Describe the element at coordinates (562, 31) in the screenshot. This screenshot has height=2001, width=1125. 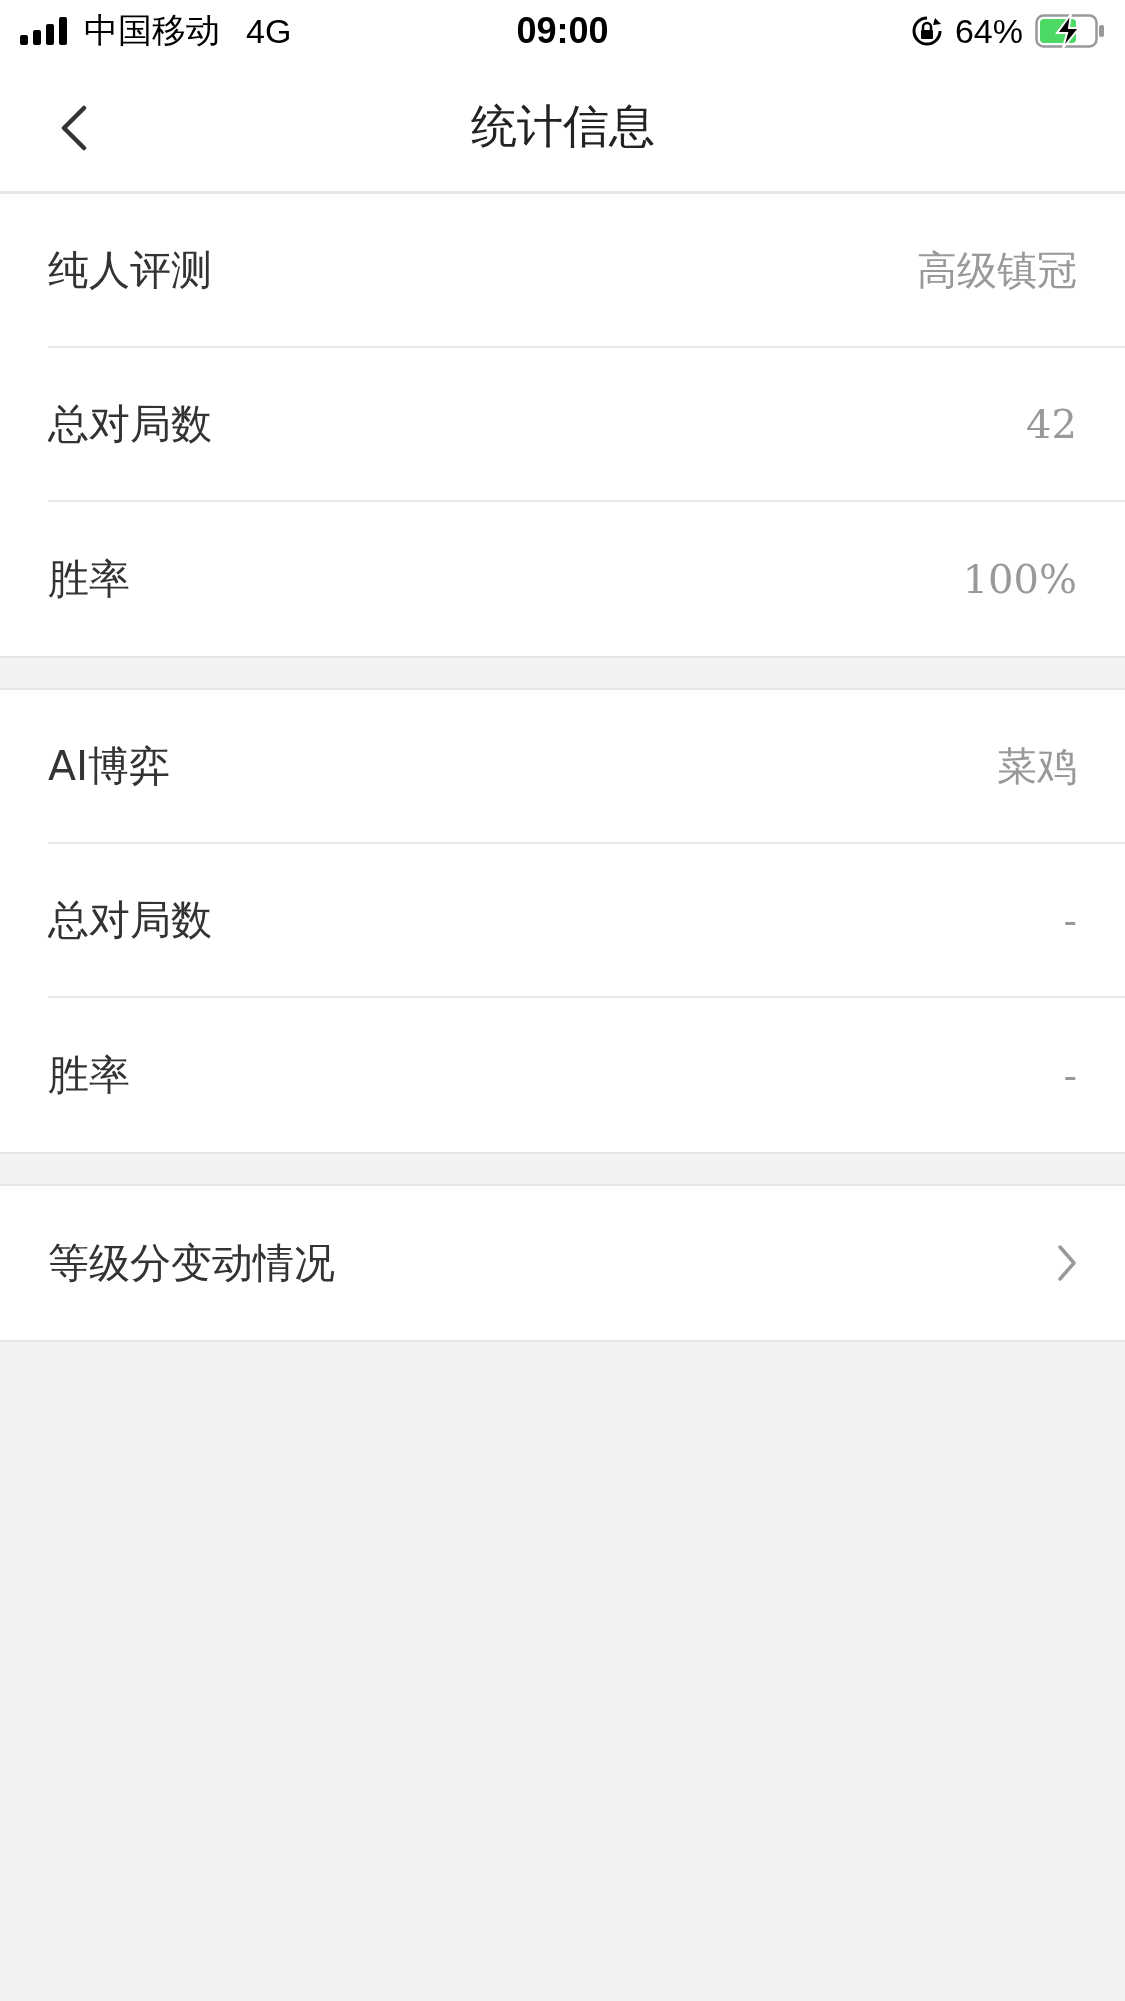
I see `clock-time: 09:00` at that location.